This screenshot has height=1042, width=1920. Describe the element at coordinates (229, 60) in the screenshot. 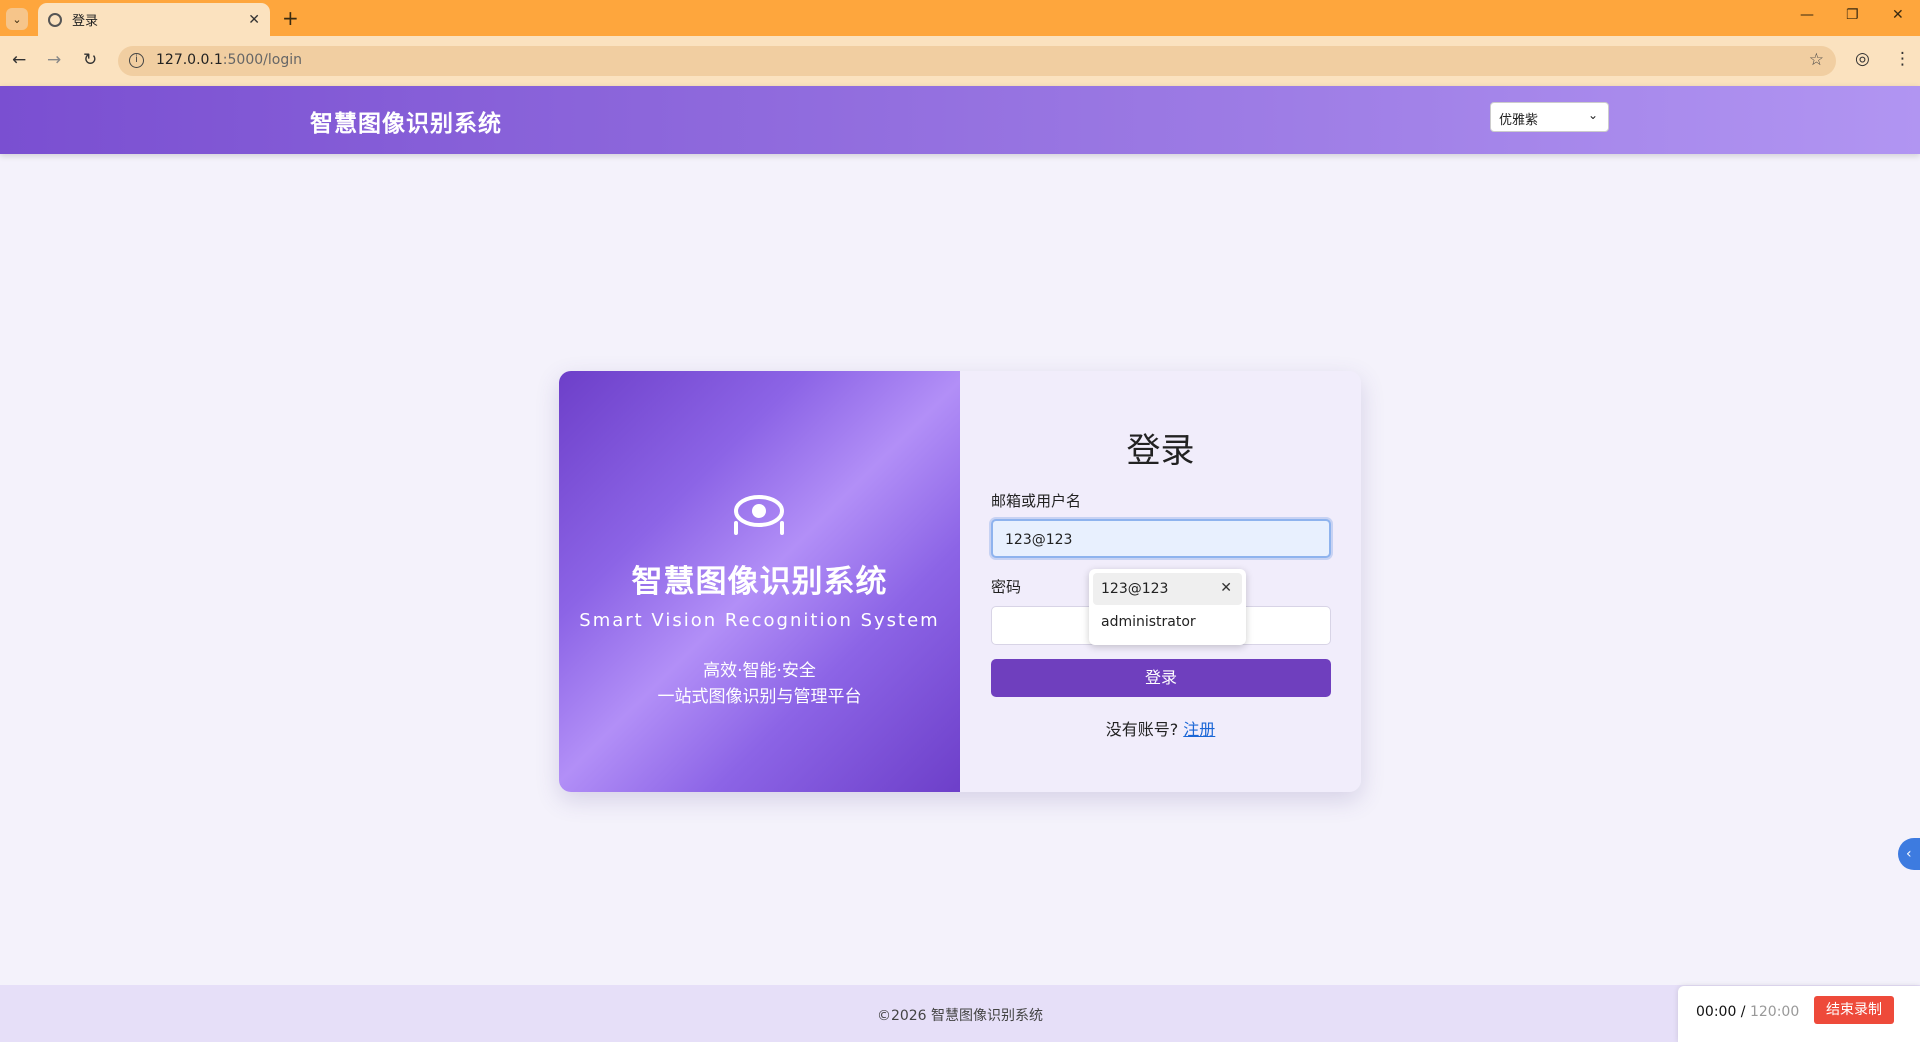

I see `url-text: 127.0.0.1:5000/login` at that location.